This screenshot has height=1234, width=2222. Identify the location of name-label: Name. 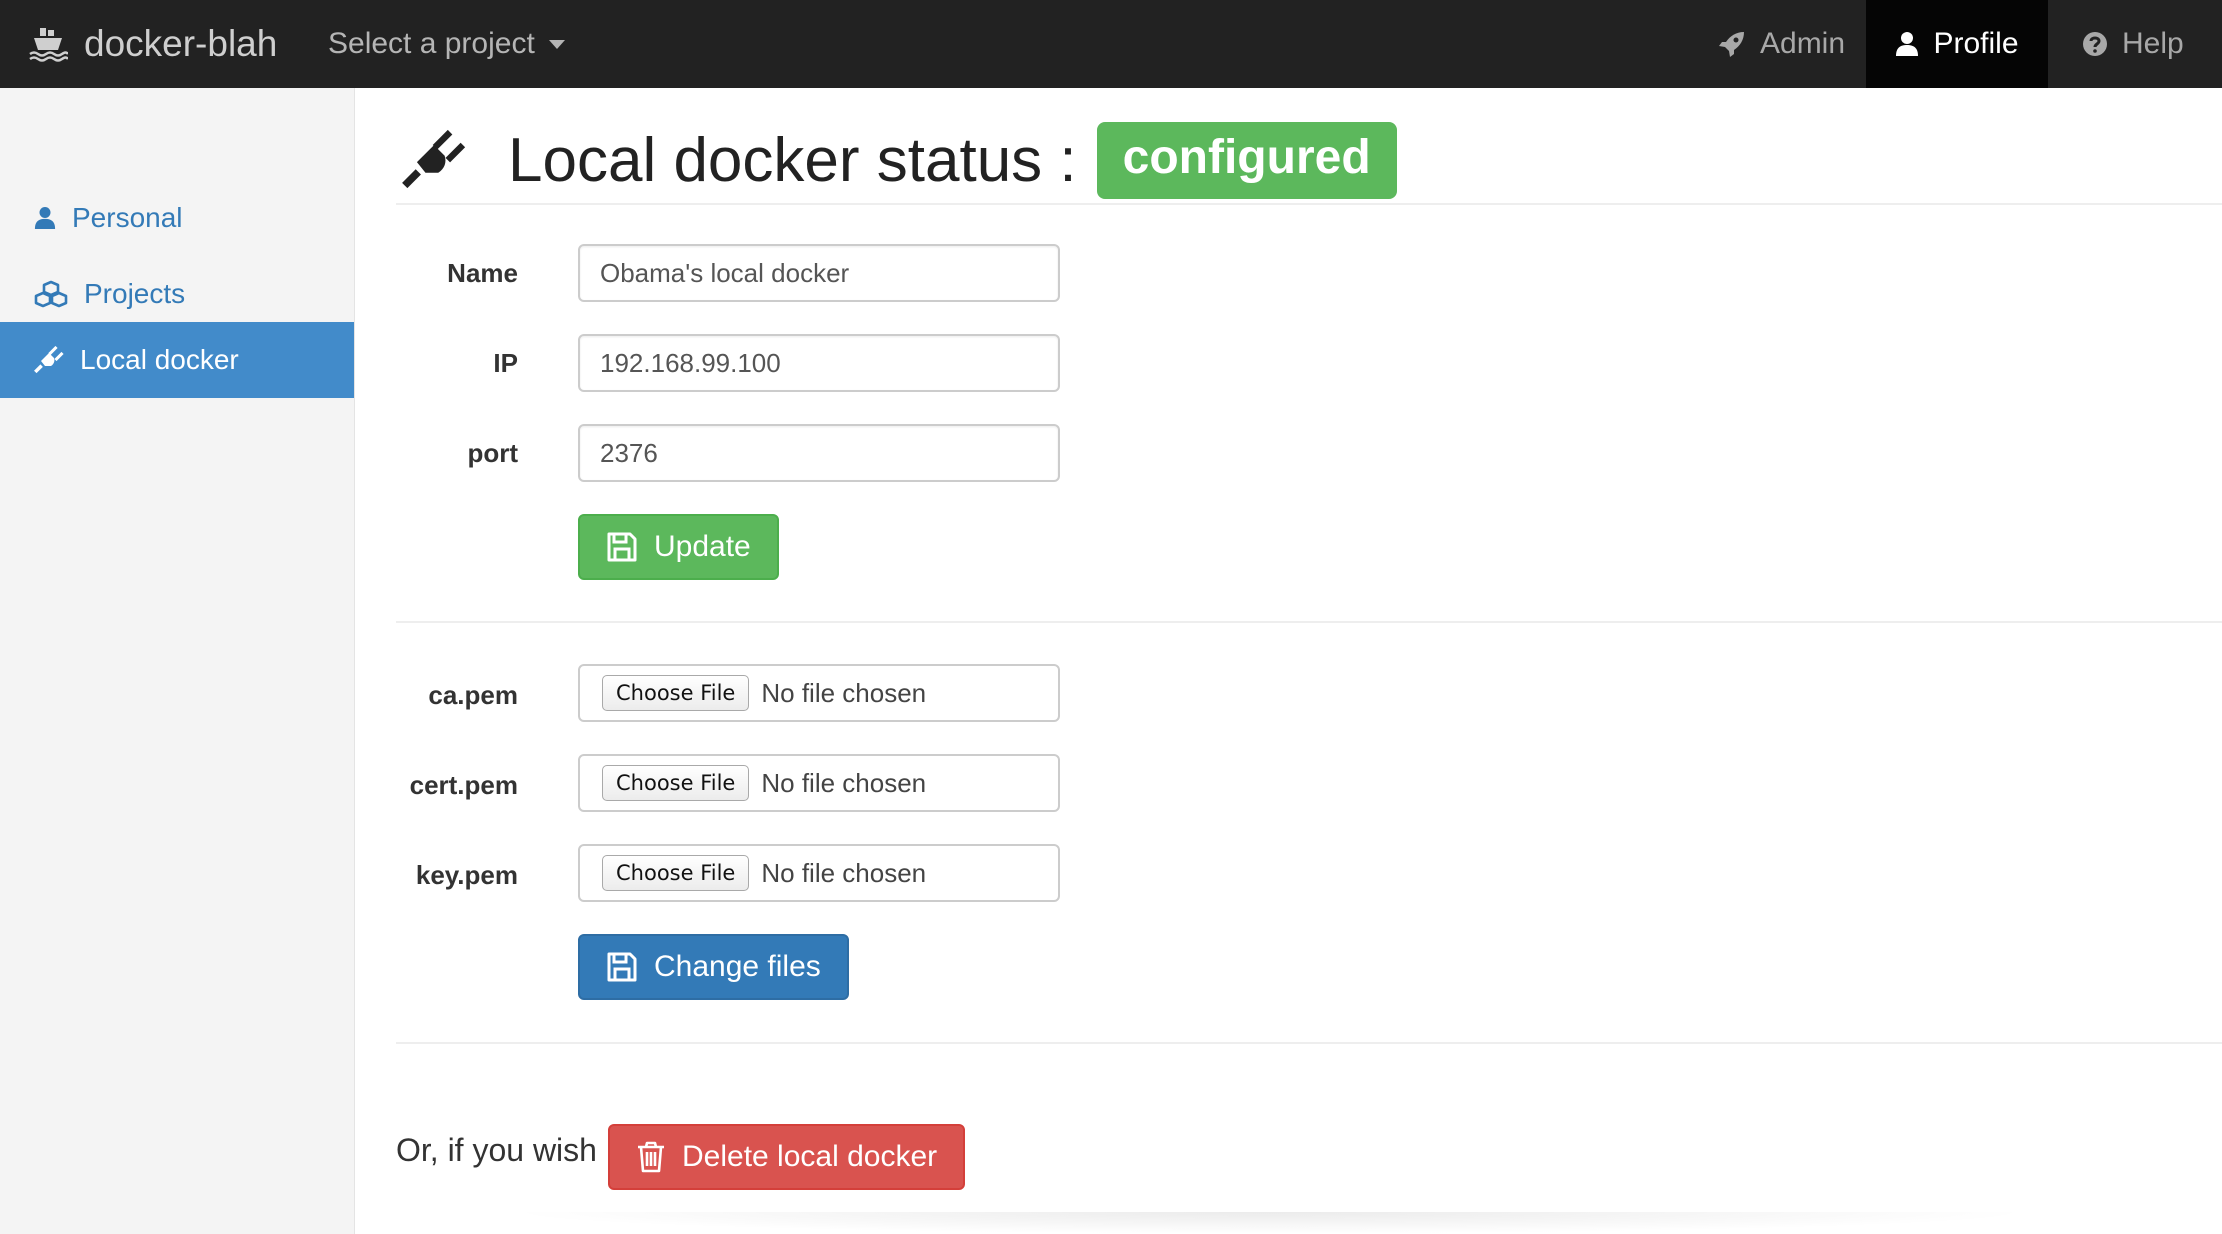
(482, 273).